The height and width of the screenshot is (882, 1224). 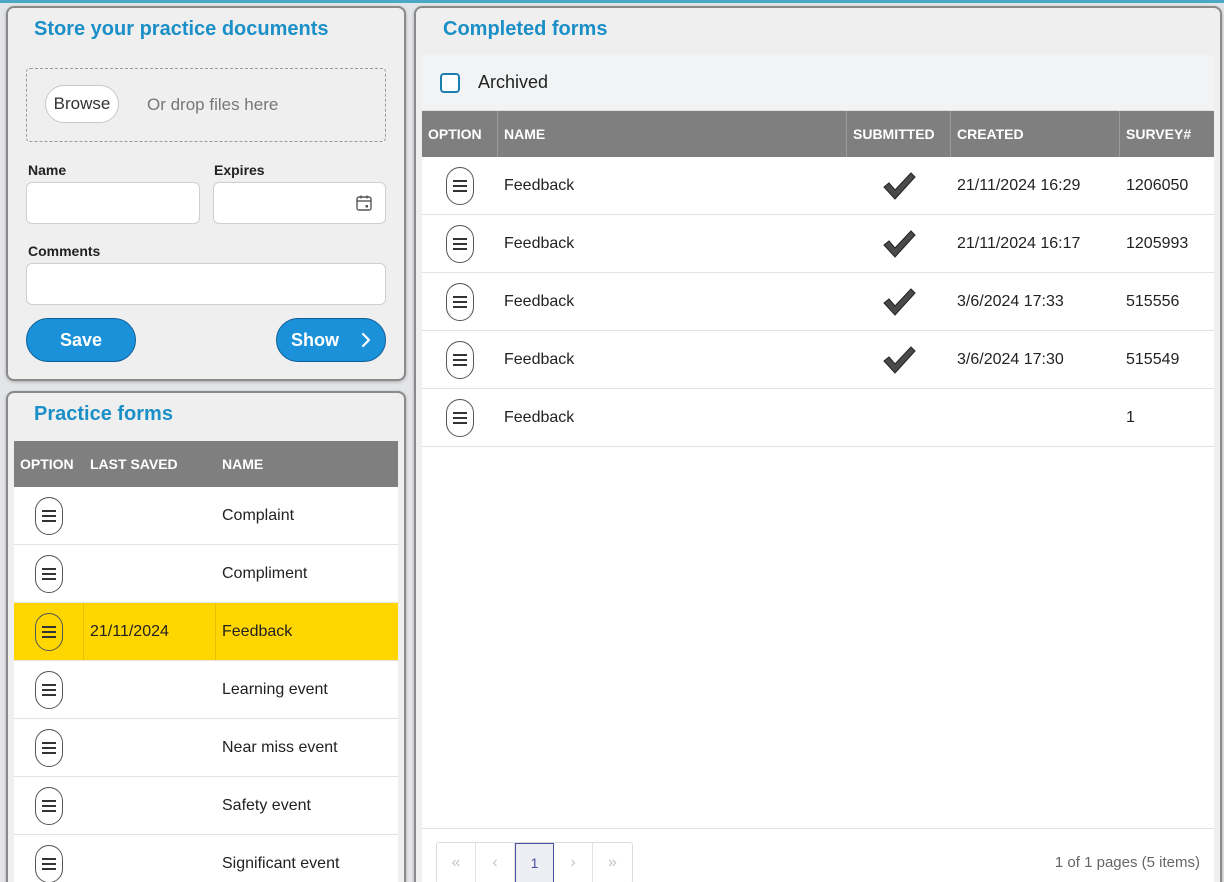 I want to click on comments-field, so click(x=206, y=284).